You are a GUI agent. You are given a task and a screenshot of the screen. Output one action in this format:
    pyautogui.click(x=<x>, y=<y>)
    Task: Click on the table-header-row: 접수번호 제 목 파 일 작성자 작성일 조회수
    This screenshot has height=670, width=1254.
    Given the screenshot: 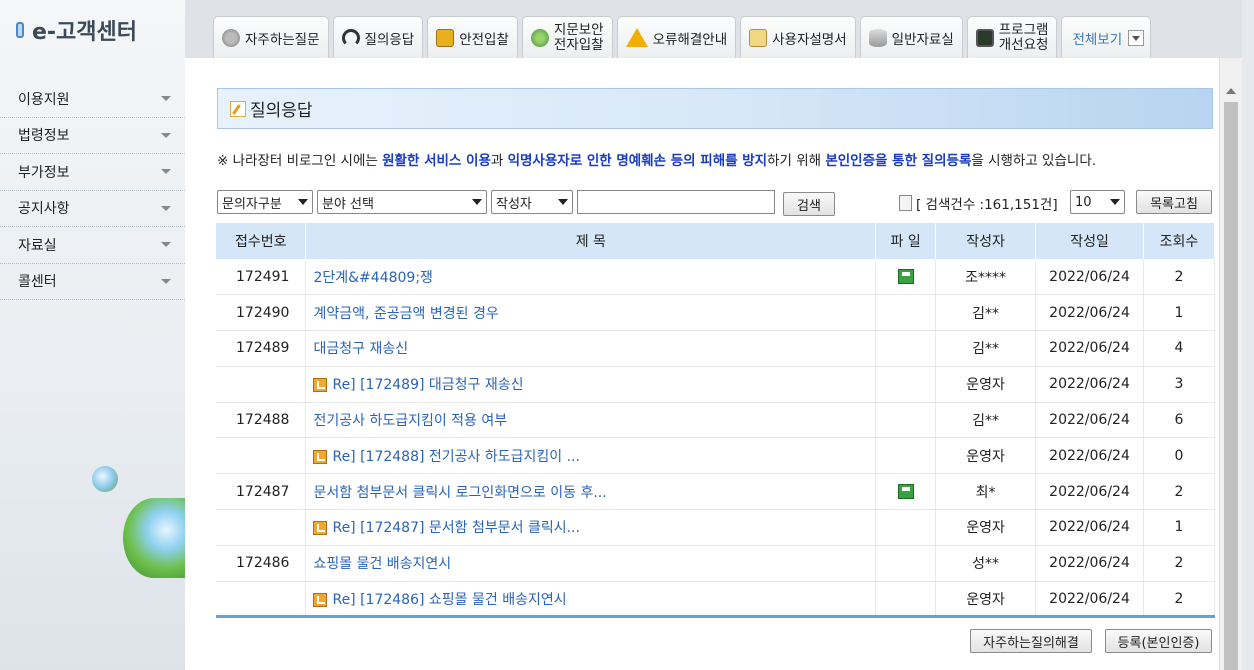 What is the action you would take?
    pyautogui.click(x=715, y=241)
    